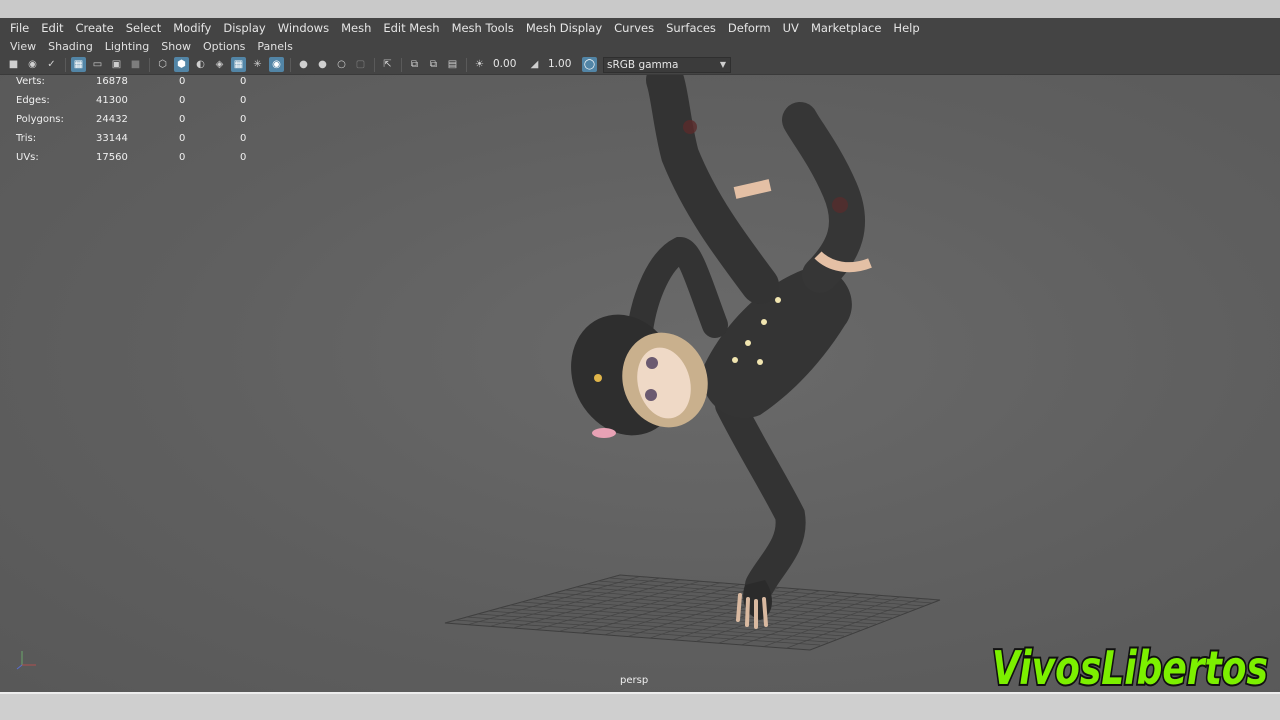 Image resolution: width=1280 pixels, height=720 pixels. What do you see at coordinates (846, 28) in the screenshot?
I see `menu-marketplace: Marketplace` at bounding box center [846, 28].